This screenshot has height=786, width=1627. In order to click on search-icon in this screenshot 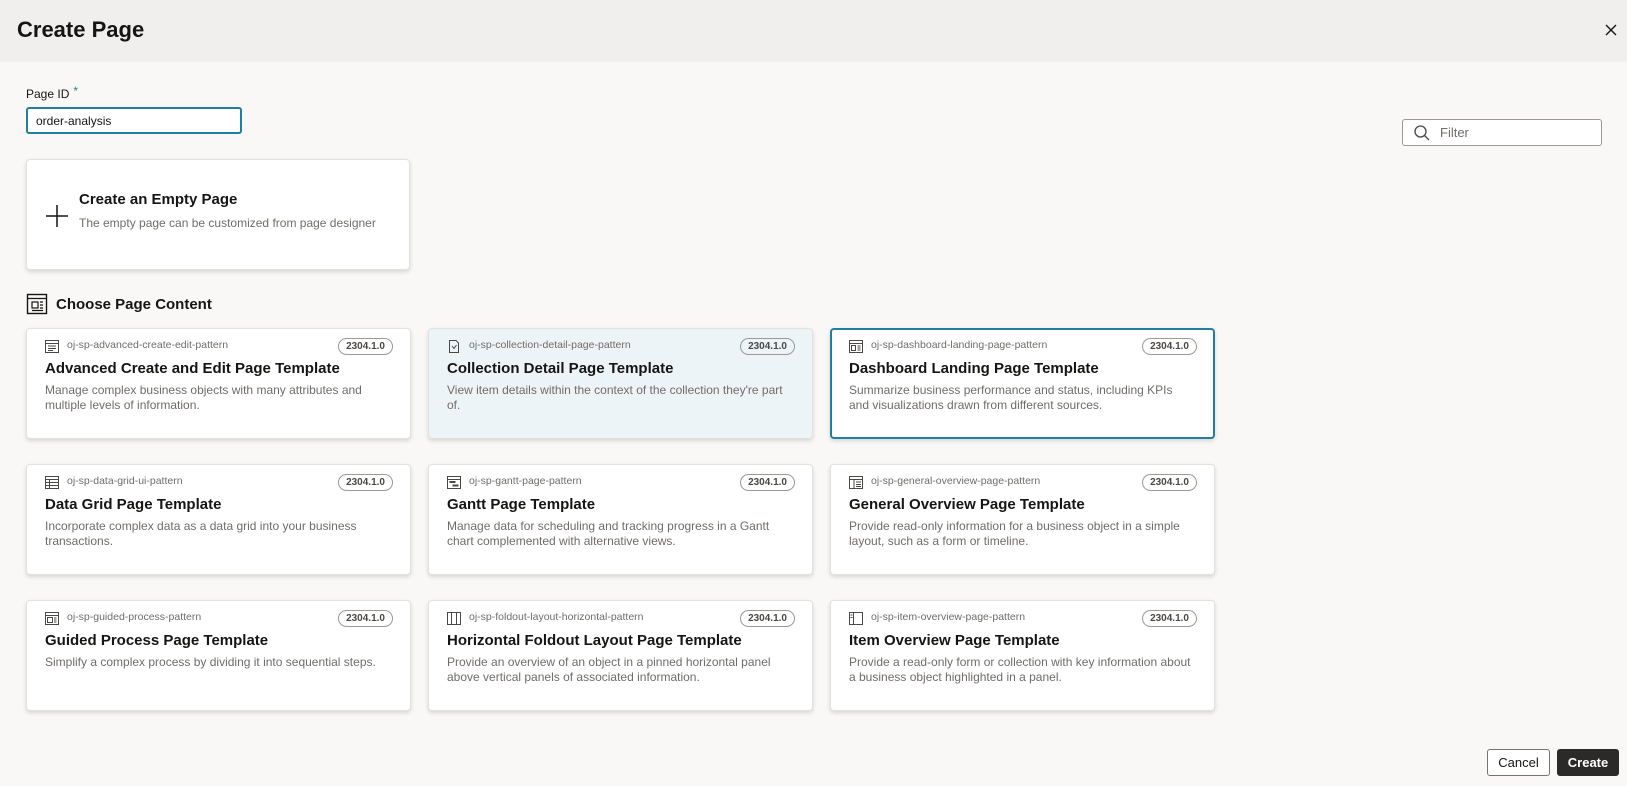, I will do `click(1422, 133)`.